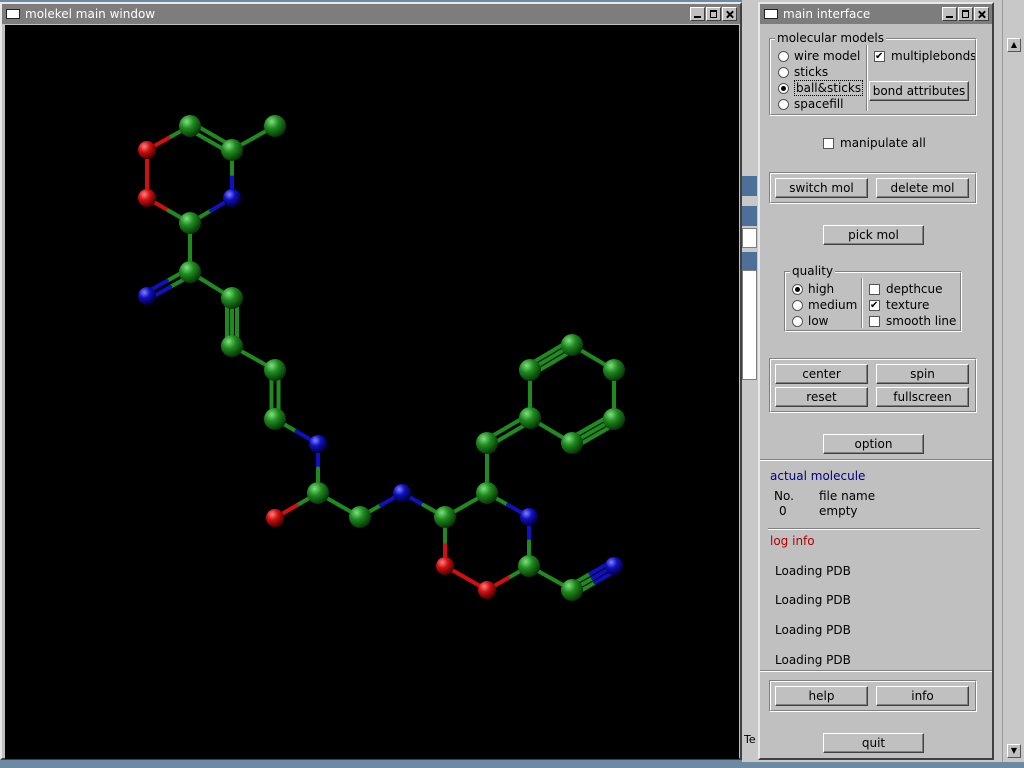 Image resolution: width=1024 pixels, height=768 pixels. Describe the element at coordinates (813, 289) in the screenshot. I see `quality-option-high: high` at that location.